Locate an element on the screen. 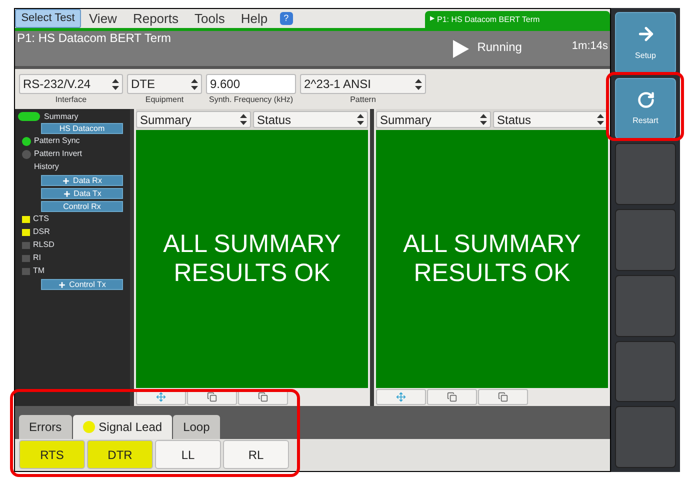  setting-select: RS-232/V.24 is located at coordinates (71, 84).